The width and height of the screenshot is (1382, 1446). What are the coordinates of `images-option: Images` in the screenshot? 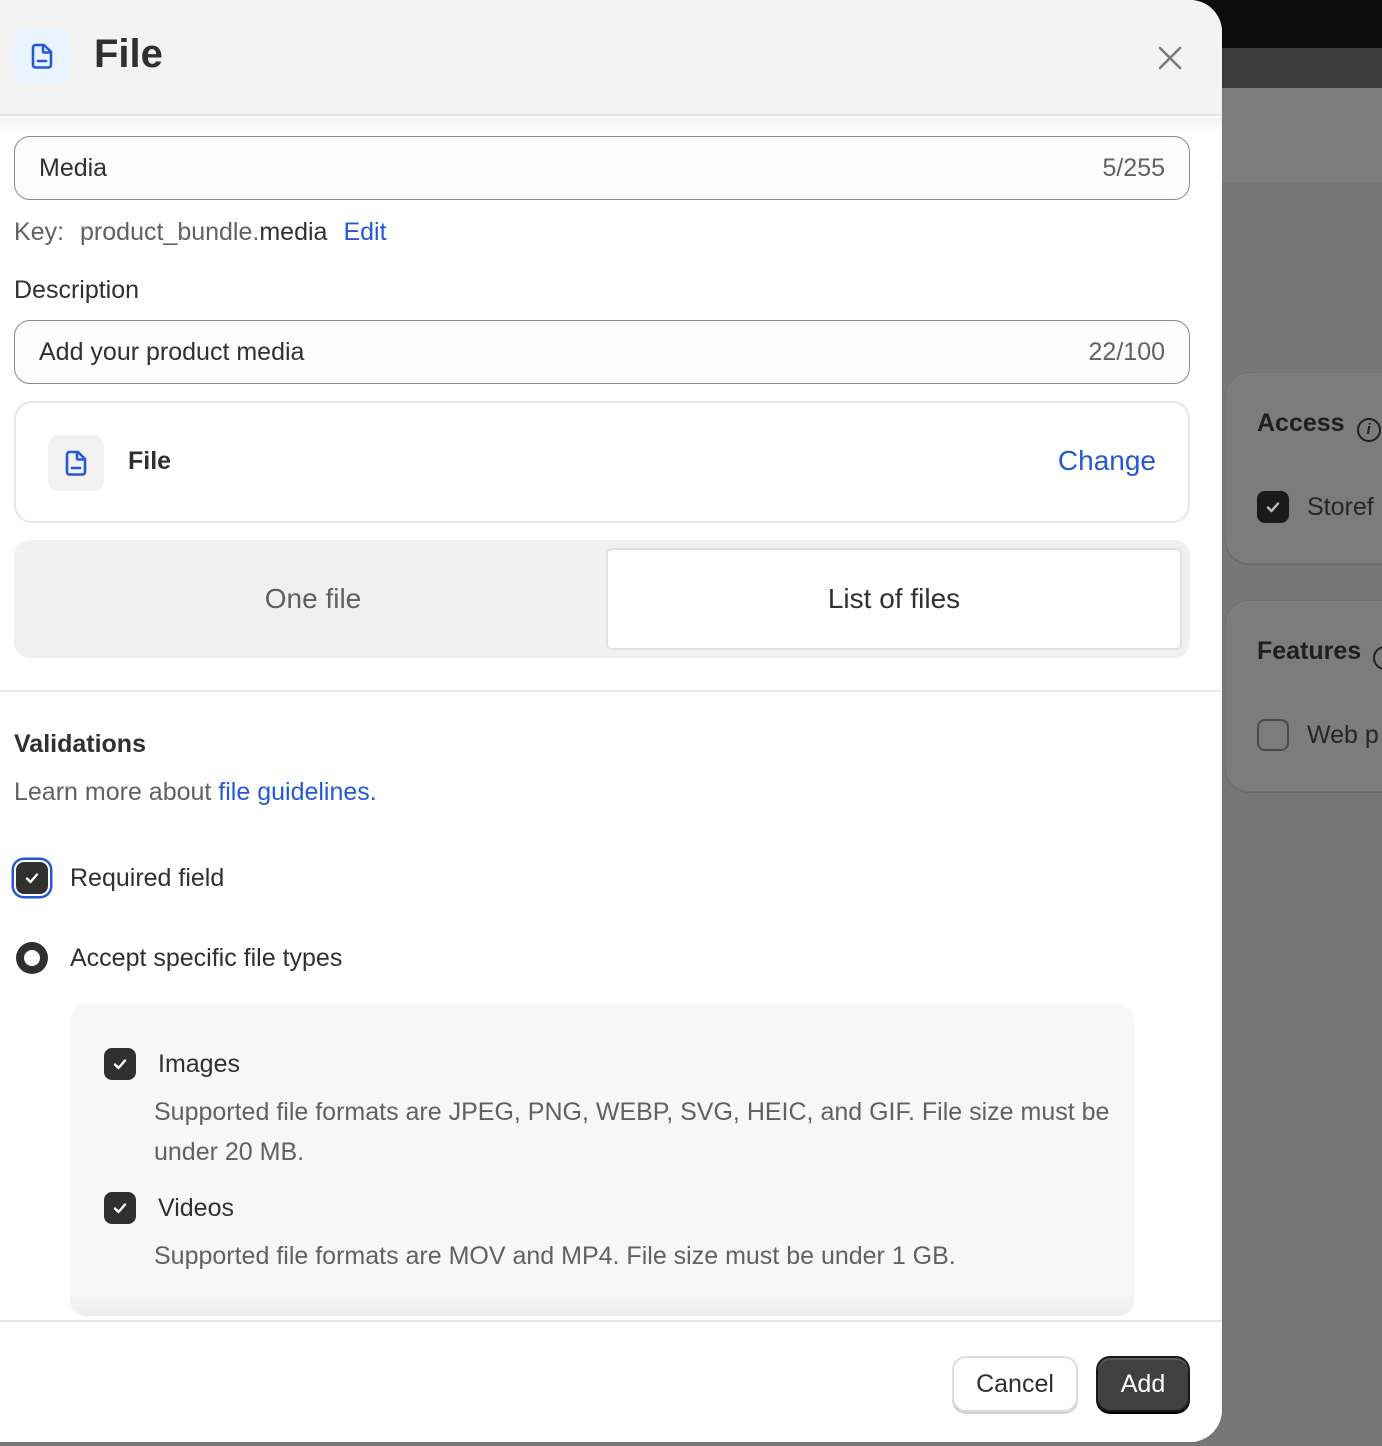 It's located at (172, 1064).